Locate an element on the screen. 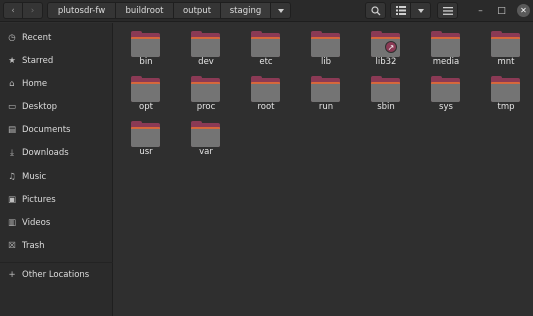 Image resolution: width=533 pixels, height=316 pixels. navigation-buttons: ‹ › is located at coordinates (23, 10).